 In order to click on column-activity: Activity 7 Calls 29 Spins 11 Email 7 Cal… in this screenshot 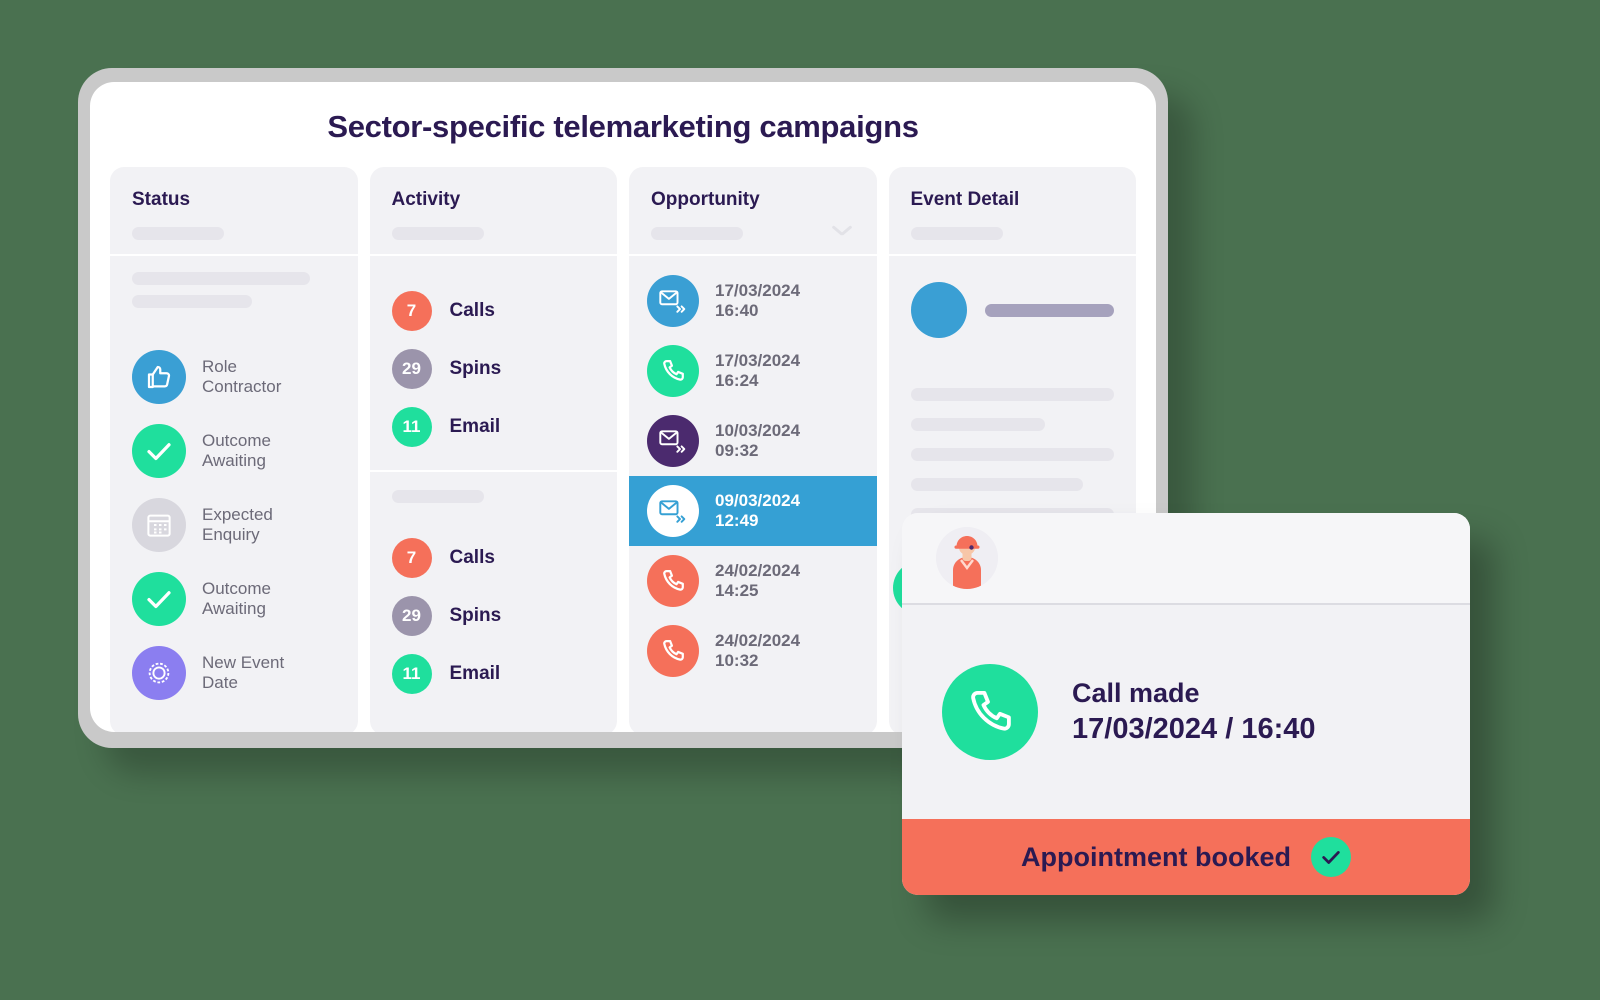, I will do `click(493, 449)`.